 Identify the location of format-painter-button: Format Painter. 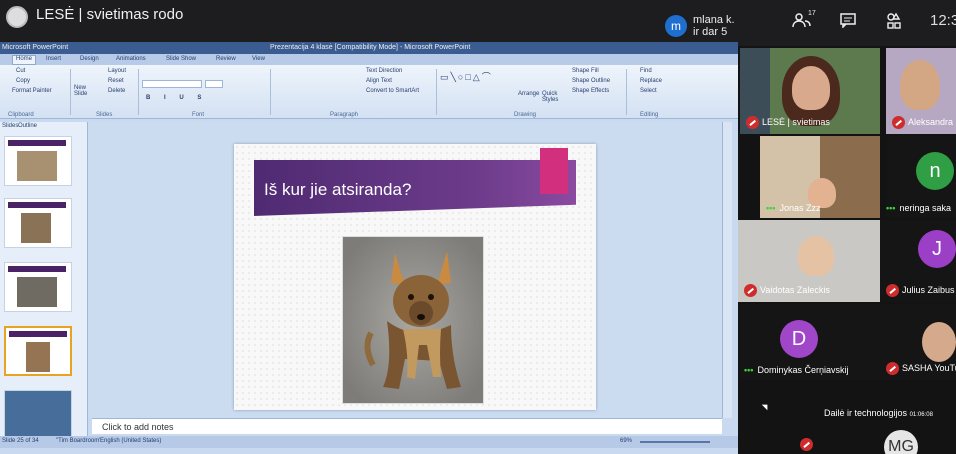
(32, 91).